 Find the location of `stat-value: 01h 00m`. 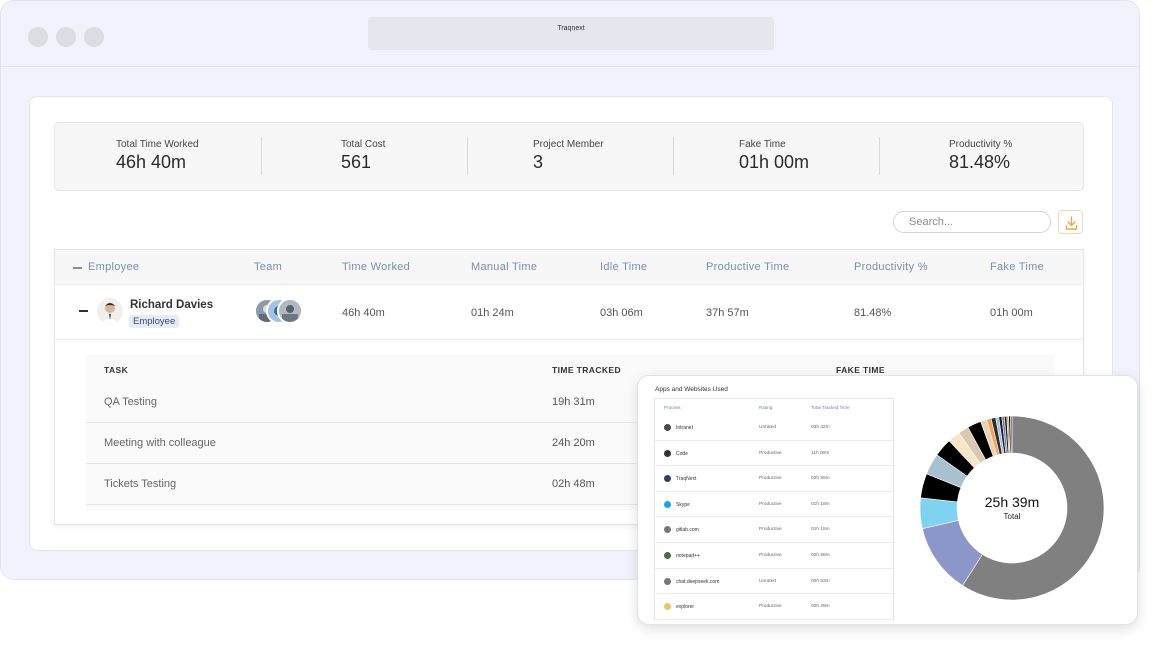

stat-value: 01h 00m is located at coordinates (774, 162).